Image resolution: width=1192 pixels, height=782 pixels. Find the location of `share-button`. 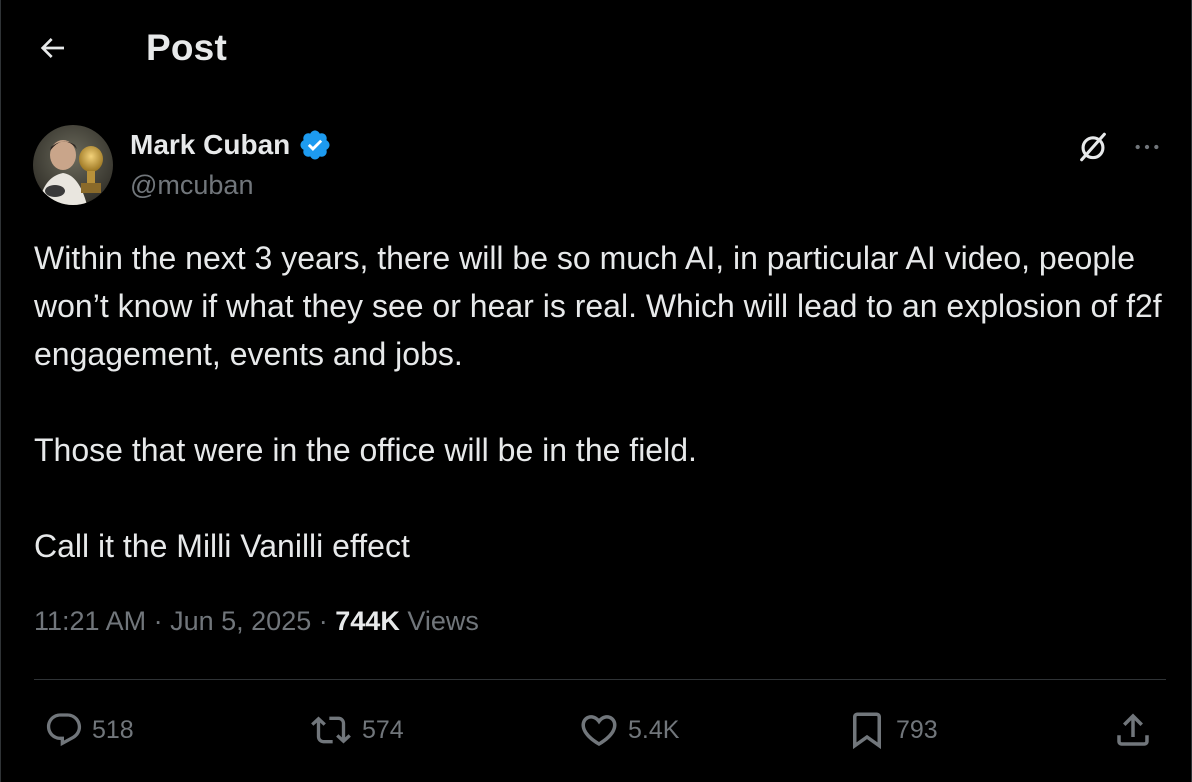

share-button is located at coordinates (1133, 730).